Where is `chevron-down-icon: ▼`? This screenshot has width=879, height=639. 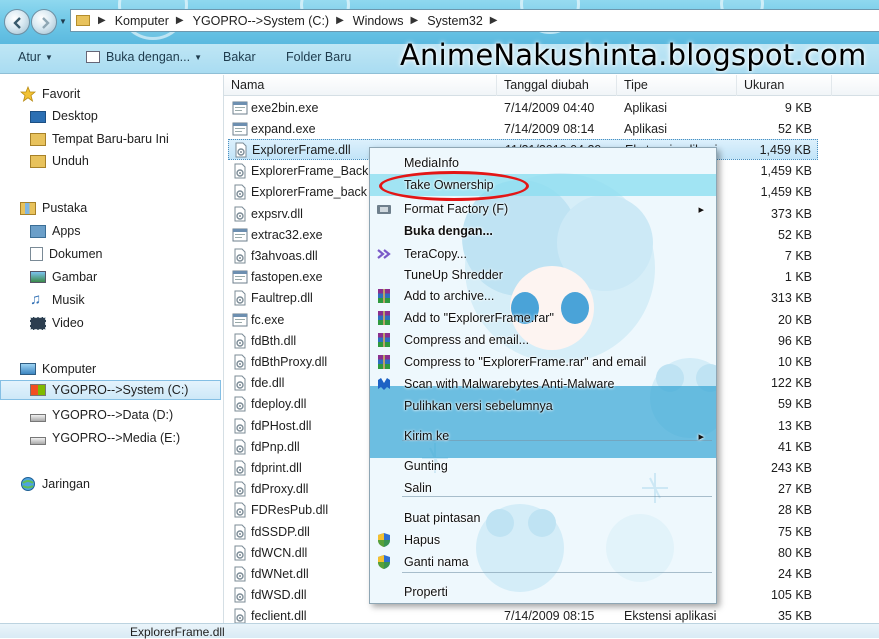
chevron-down-icon: ▼ is located at coordinates (48, 57).